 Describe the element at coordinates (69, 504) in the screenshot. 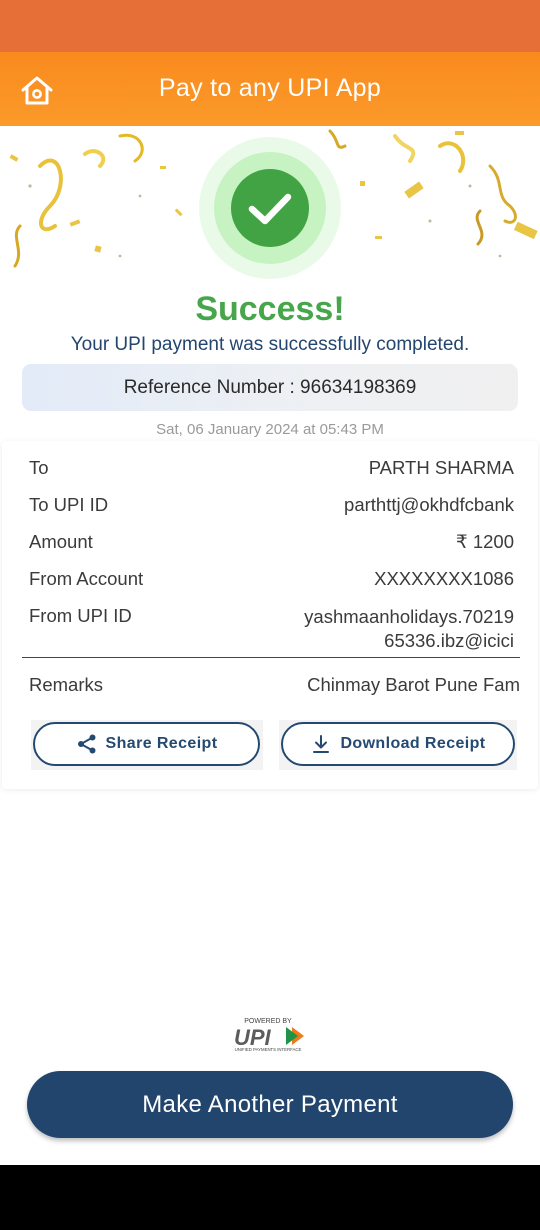

I see `detail-label: To UPI ID` at that location.